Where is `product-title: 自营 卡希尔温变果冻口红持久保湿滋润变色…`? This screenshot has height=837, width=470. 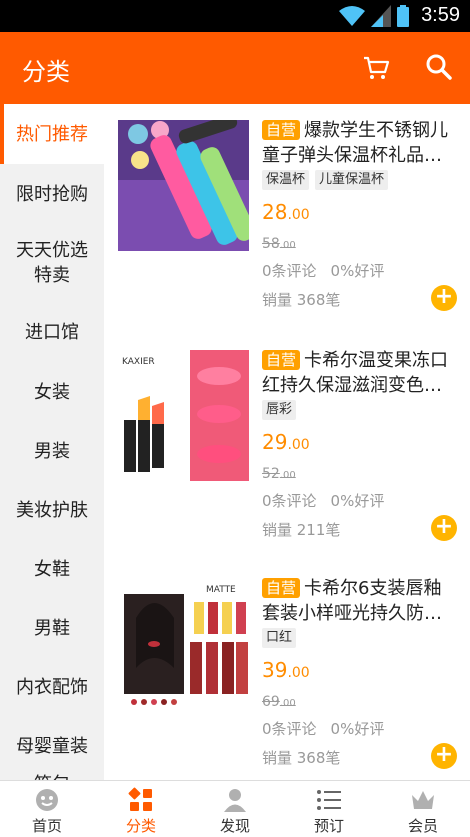
product-title: 自营 卡希尔温变果冻口红持久保湿滋润变色… is located at coordinates (360, 373).